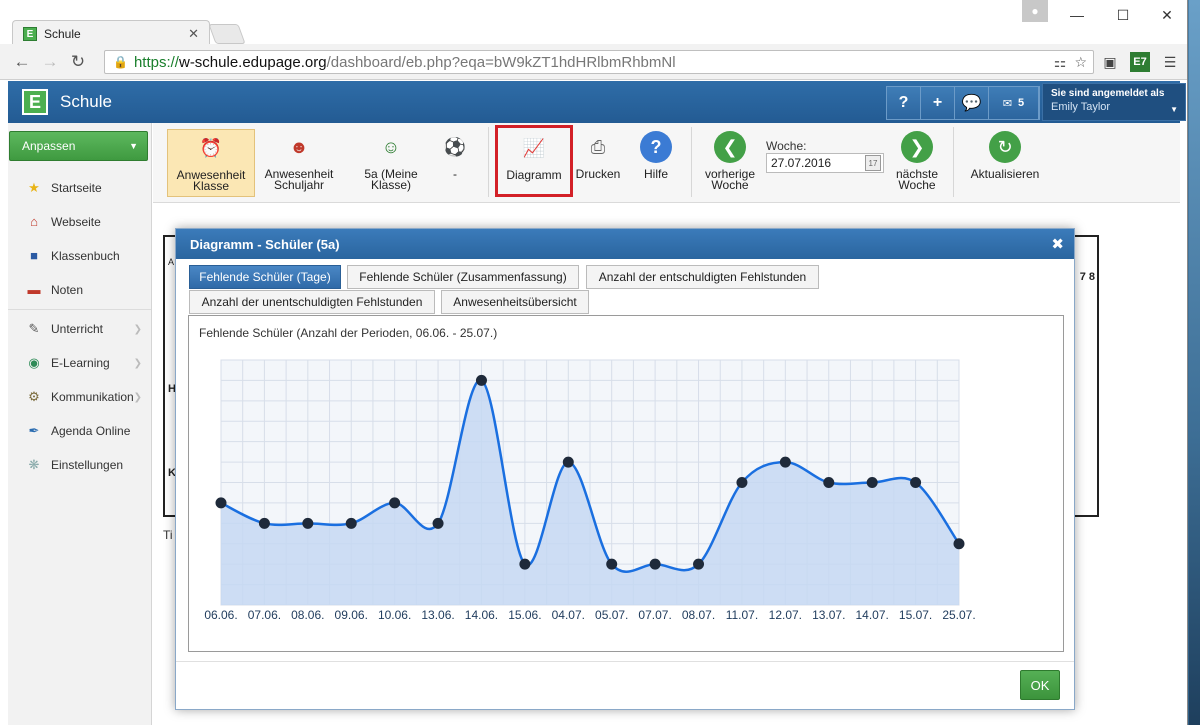 The image size is (1200, 725). Describe the element at coordinates (22, 62) in the screenshot. I see `back-icon: ←` at that location.